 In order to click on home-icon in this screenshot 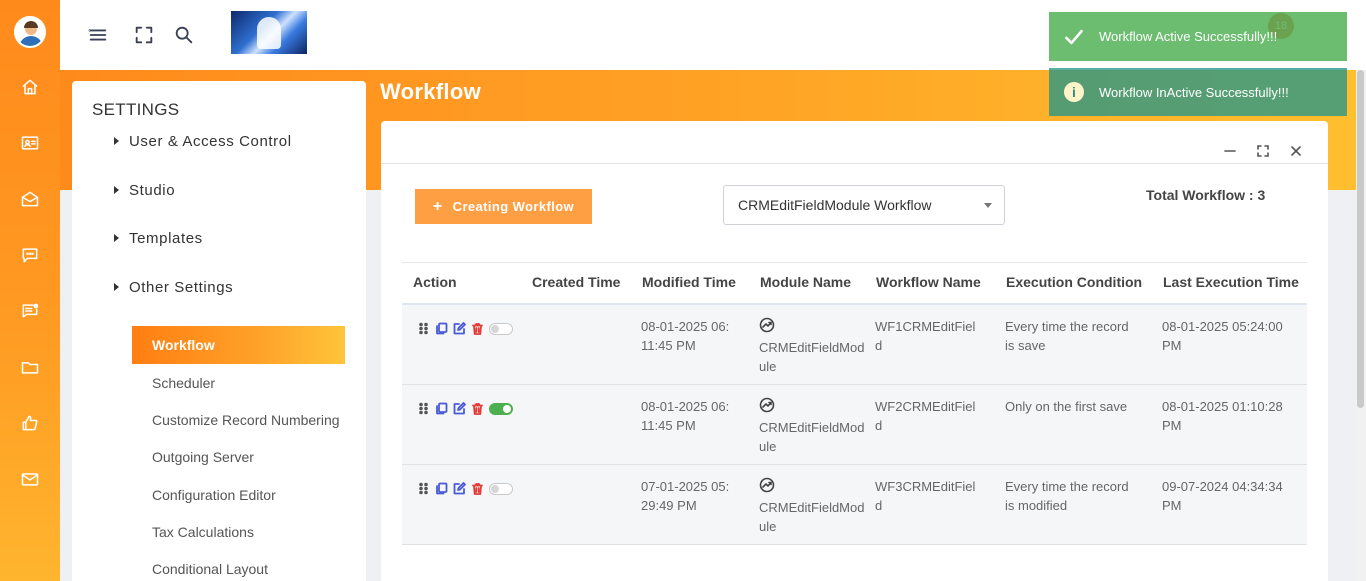, I will do `click(30, 87)`.